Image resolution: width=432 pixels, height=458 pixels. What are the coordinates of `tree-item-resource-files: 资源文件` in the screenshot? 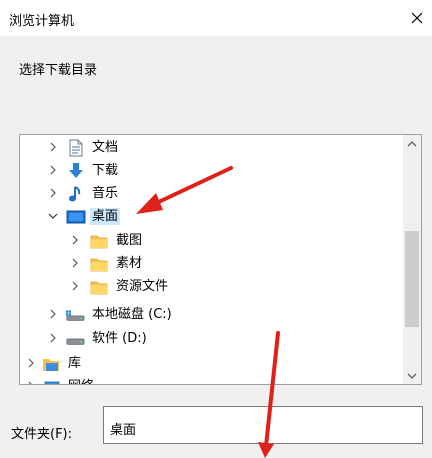 It's located at (212, 286).